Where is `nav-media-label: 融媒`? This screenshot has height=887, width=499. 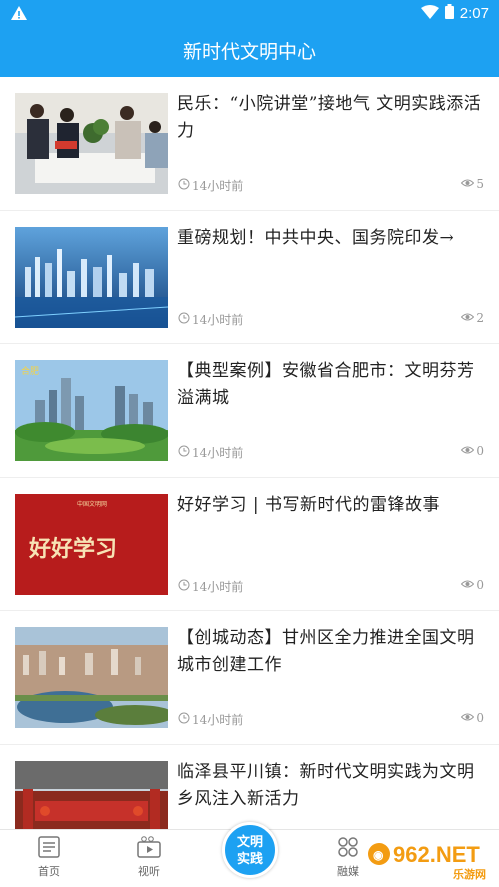 nav-media-label: 融媒 is located at coordinates (348, 871).